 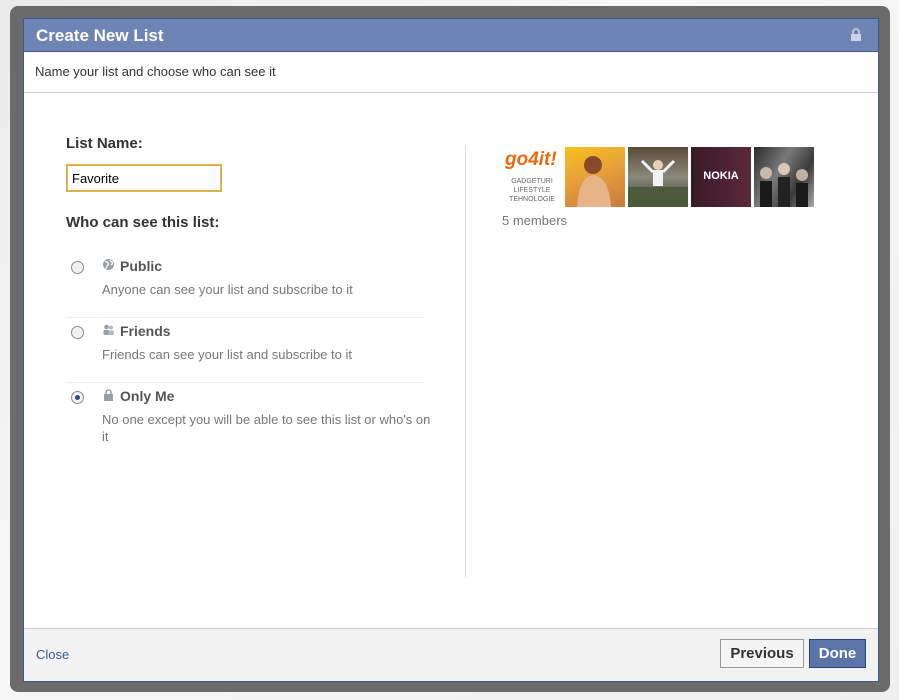 I want to click on radio-friends, so click(x=77, y=332).